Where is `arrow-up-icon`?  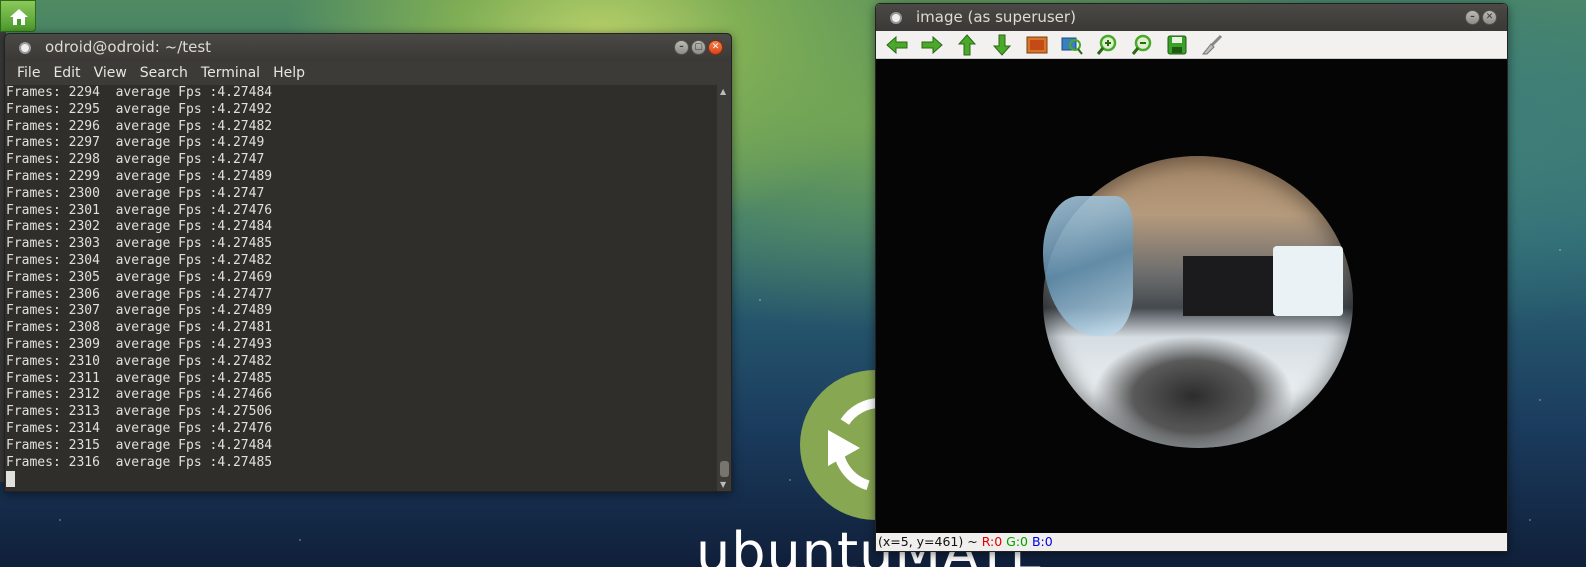
arrow-up-icon is located at coordinates (967, 45).